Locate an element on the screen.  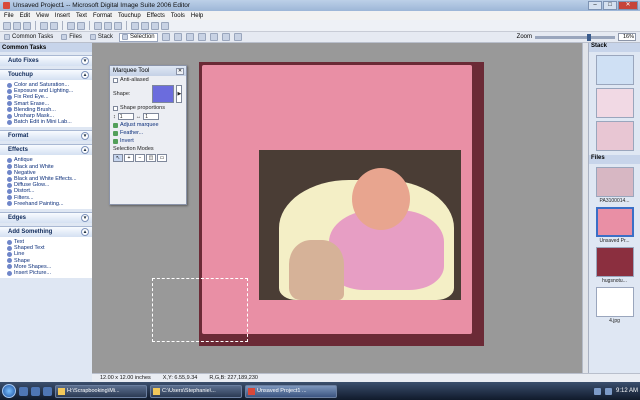
line-icon is located at coordinates (9, 254).